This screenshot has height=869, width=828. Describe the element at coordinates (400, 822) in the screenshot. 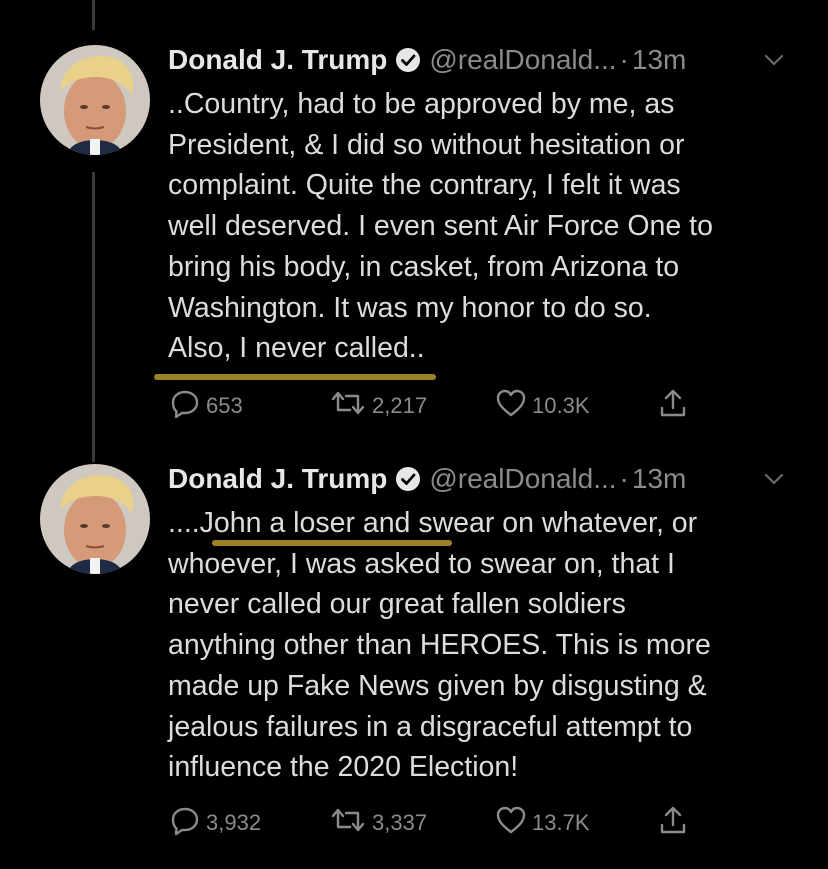

I see `retweet-count: 3,337` at that location.